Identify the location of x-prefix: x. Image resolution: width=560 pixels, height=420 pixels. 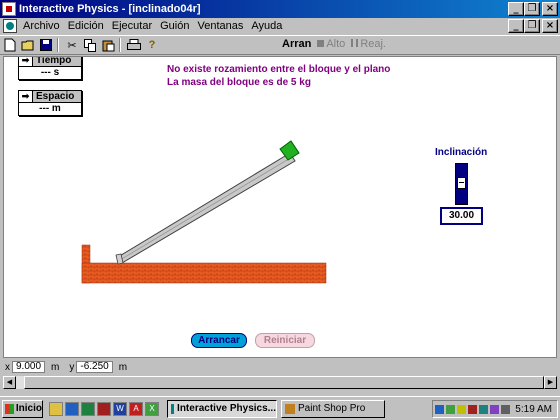
(7, 367).